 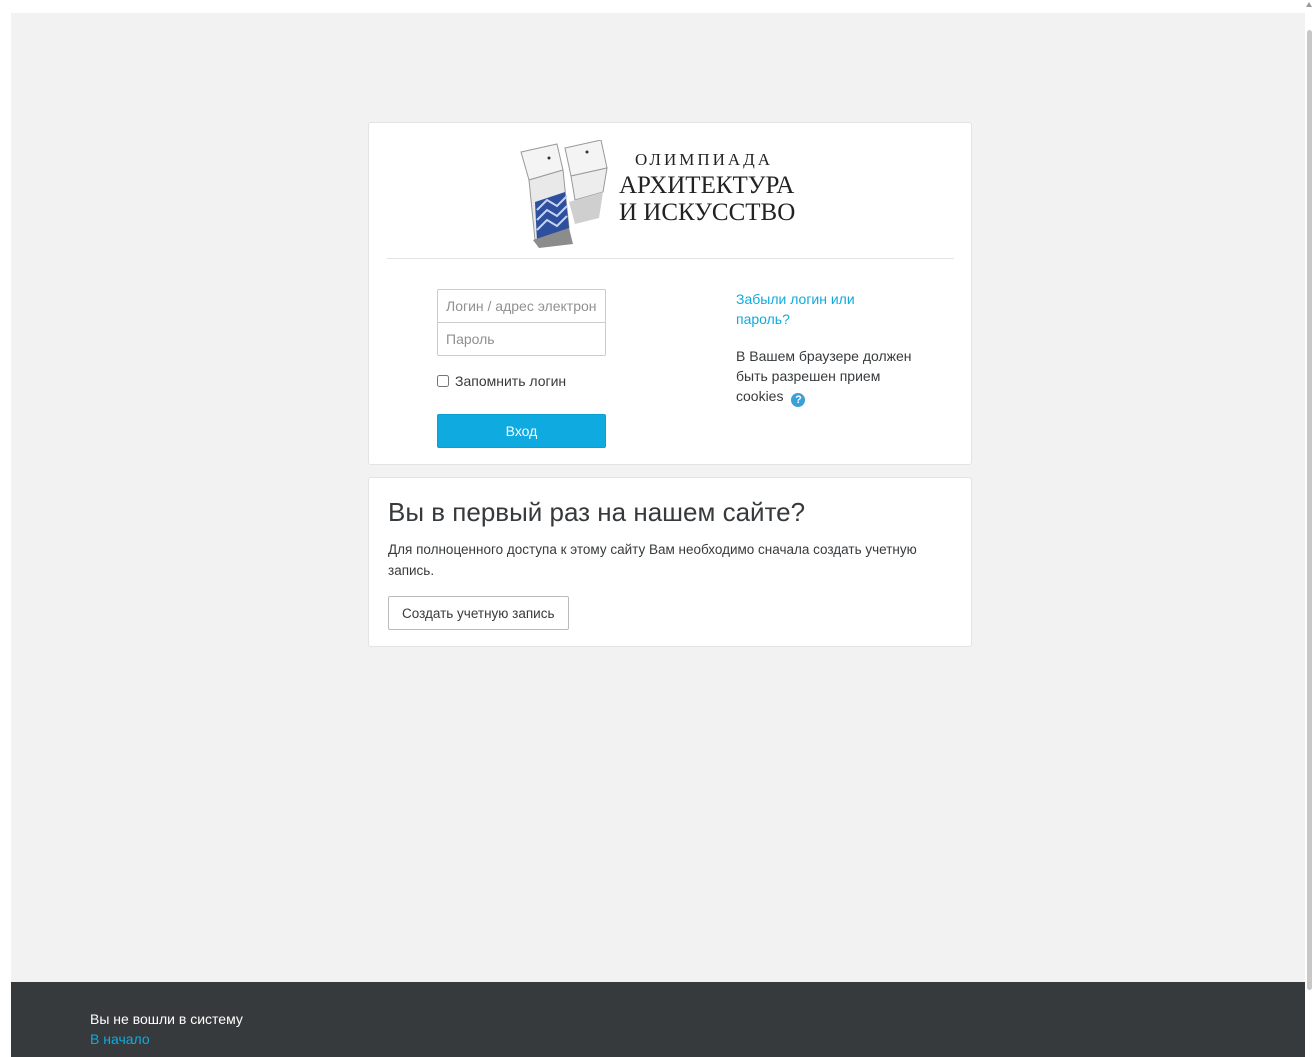 I want to click on logo-line-2: АРХИТЕКТУРА, so click(x=707, y=185).